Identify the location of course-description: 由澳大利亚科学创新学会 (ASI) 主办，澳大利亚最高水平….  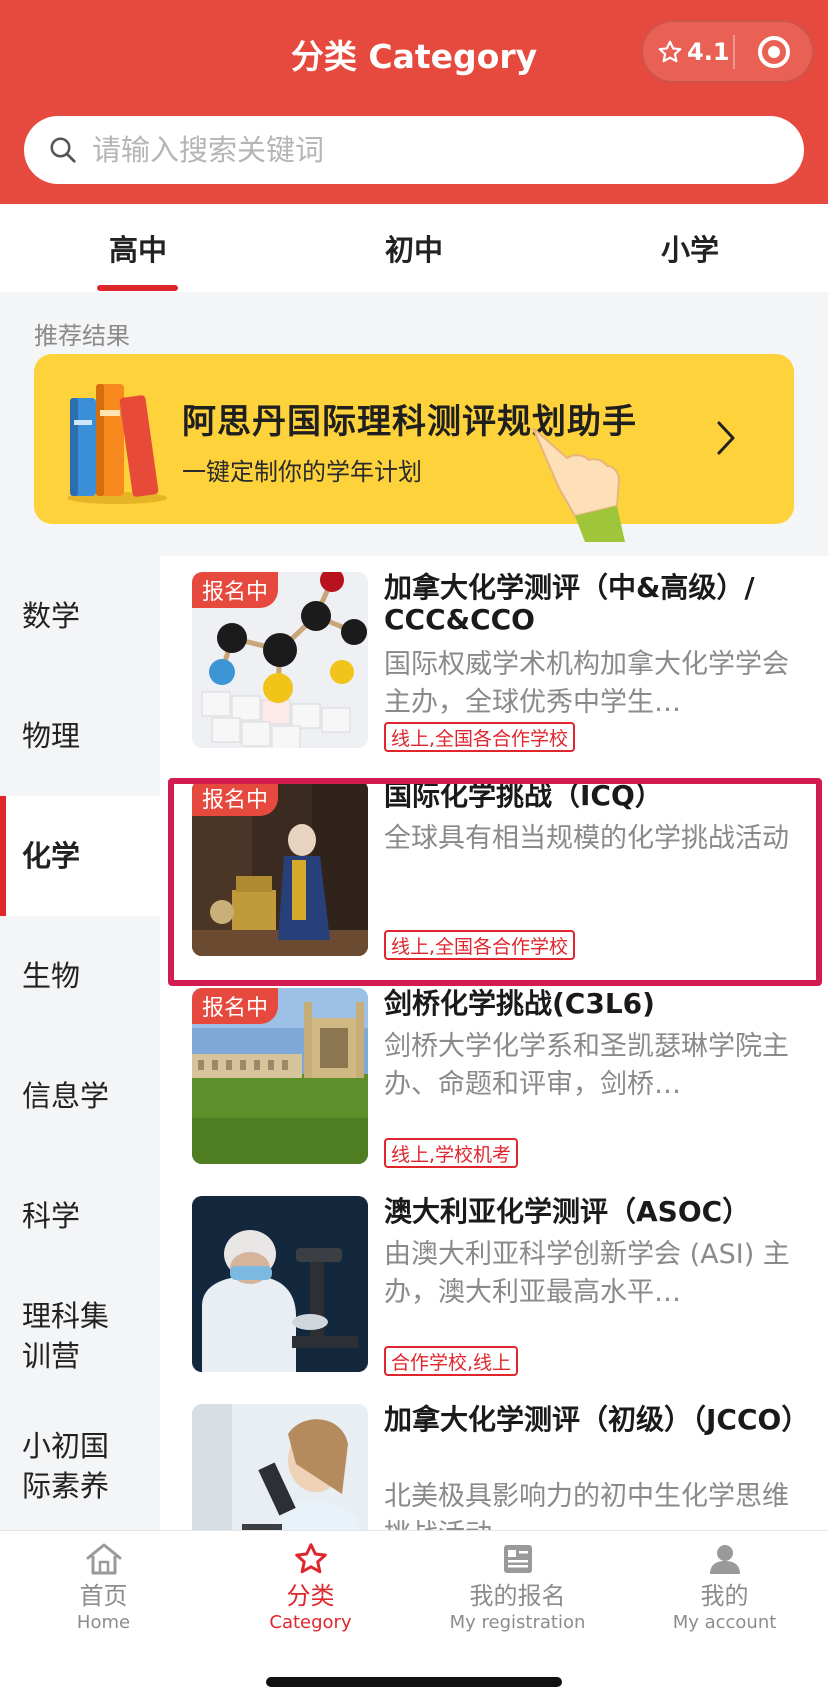
(587, 1273).